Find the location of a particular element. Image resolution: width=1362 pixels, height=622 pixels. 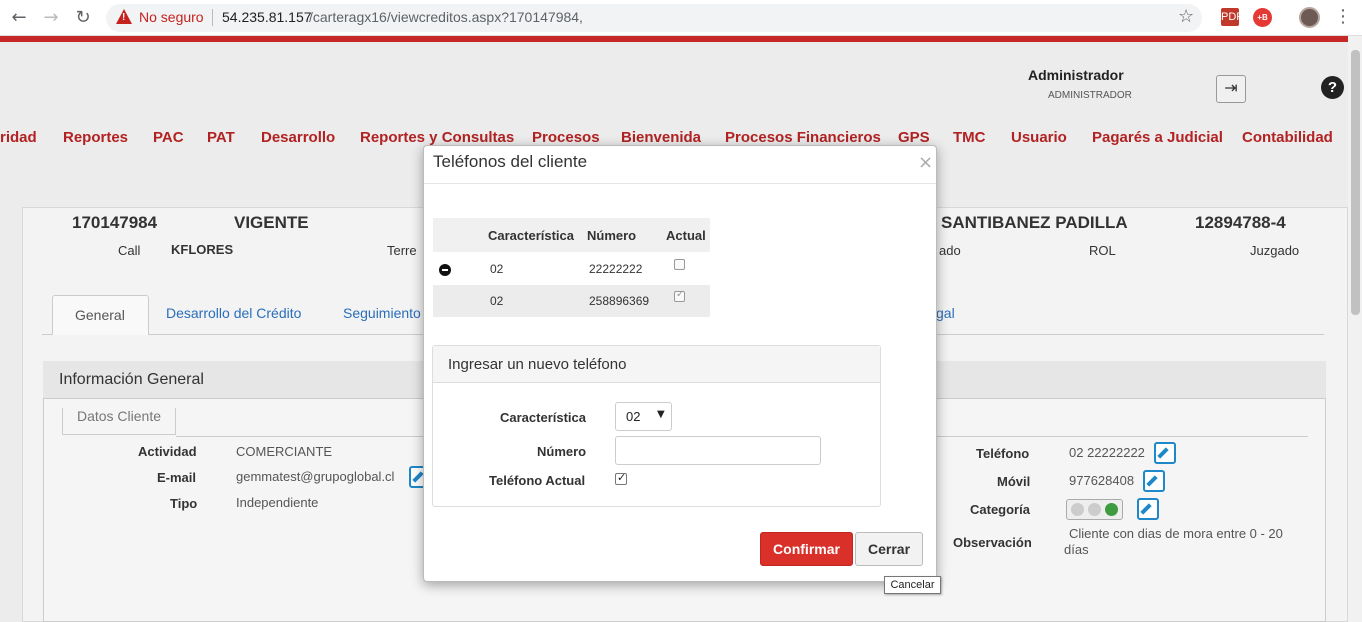

movil-value: 977628408 is located at coordinates (1102, 480).